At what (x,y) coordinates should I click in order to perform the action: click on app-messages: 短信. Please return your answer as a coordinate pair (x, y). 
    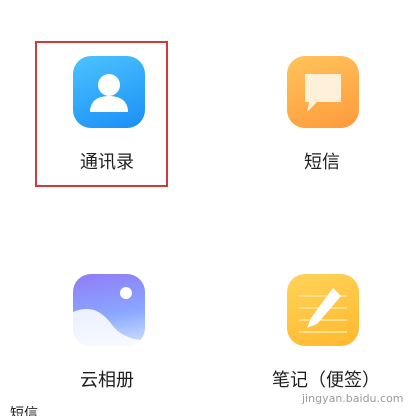
    Looking at the image, I should click on (322, 115).